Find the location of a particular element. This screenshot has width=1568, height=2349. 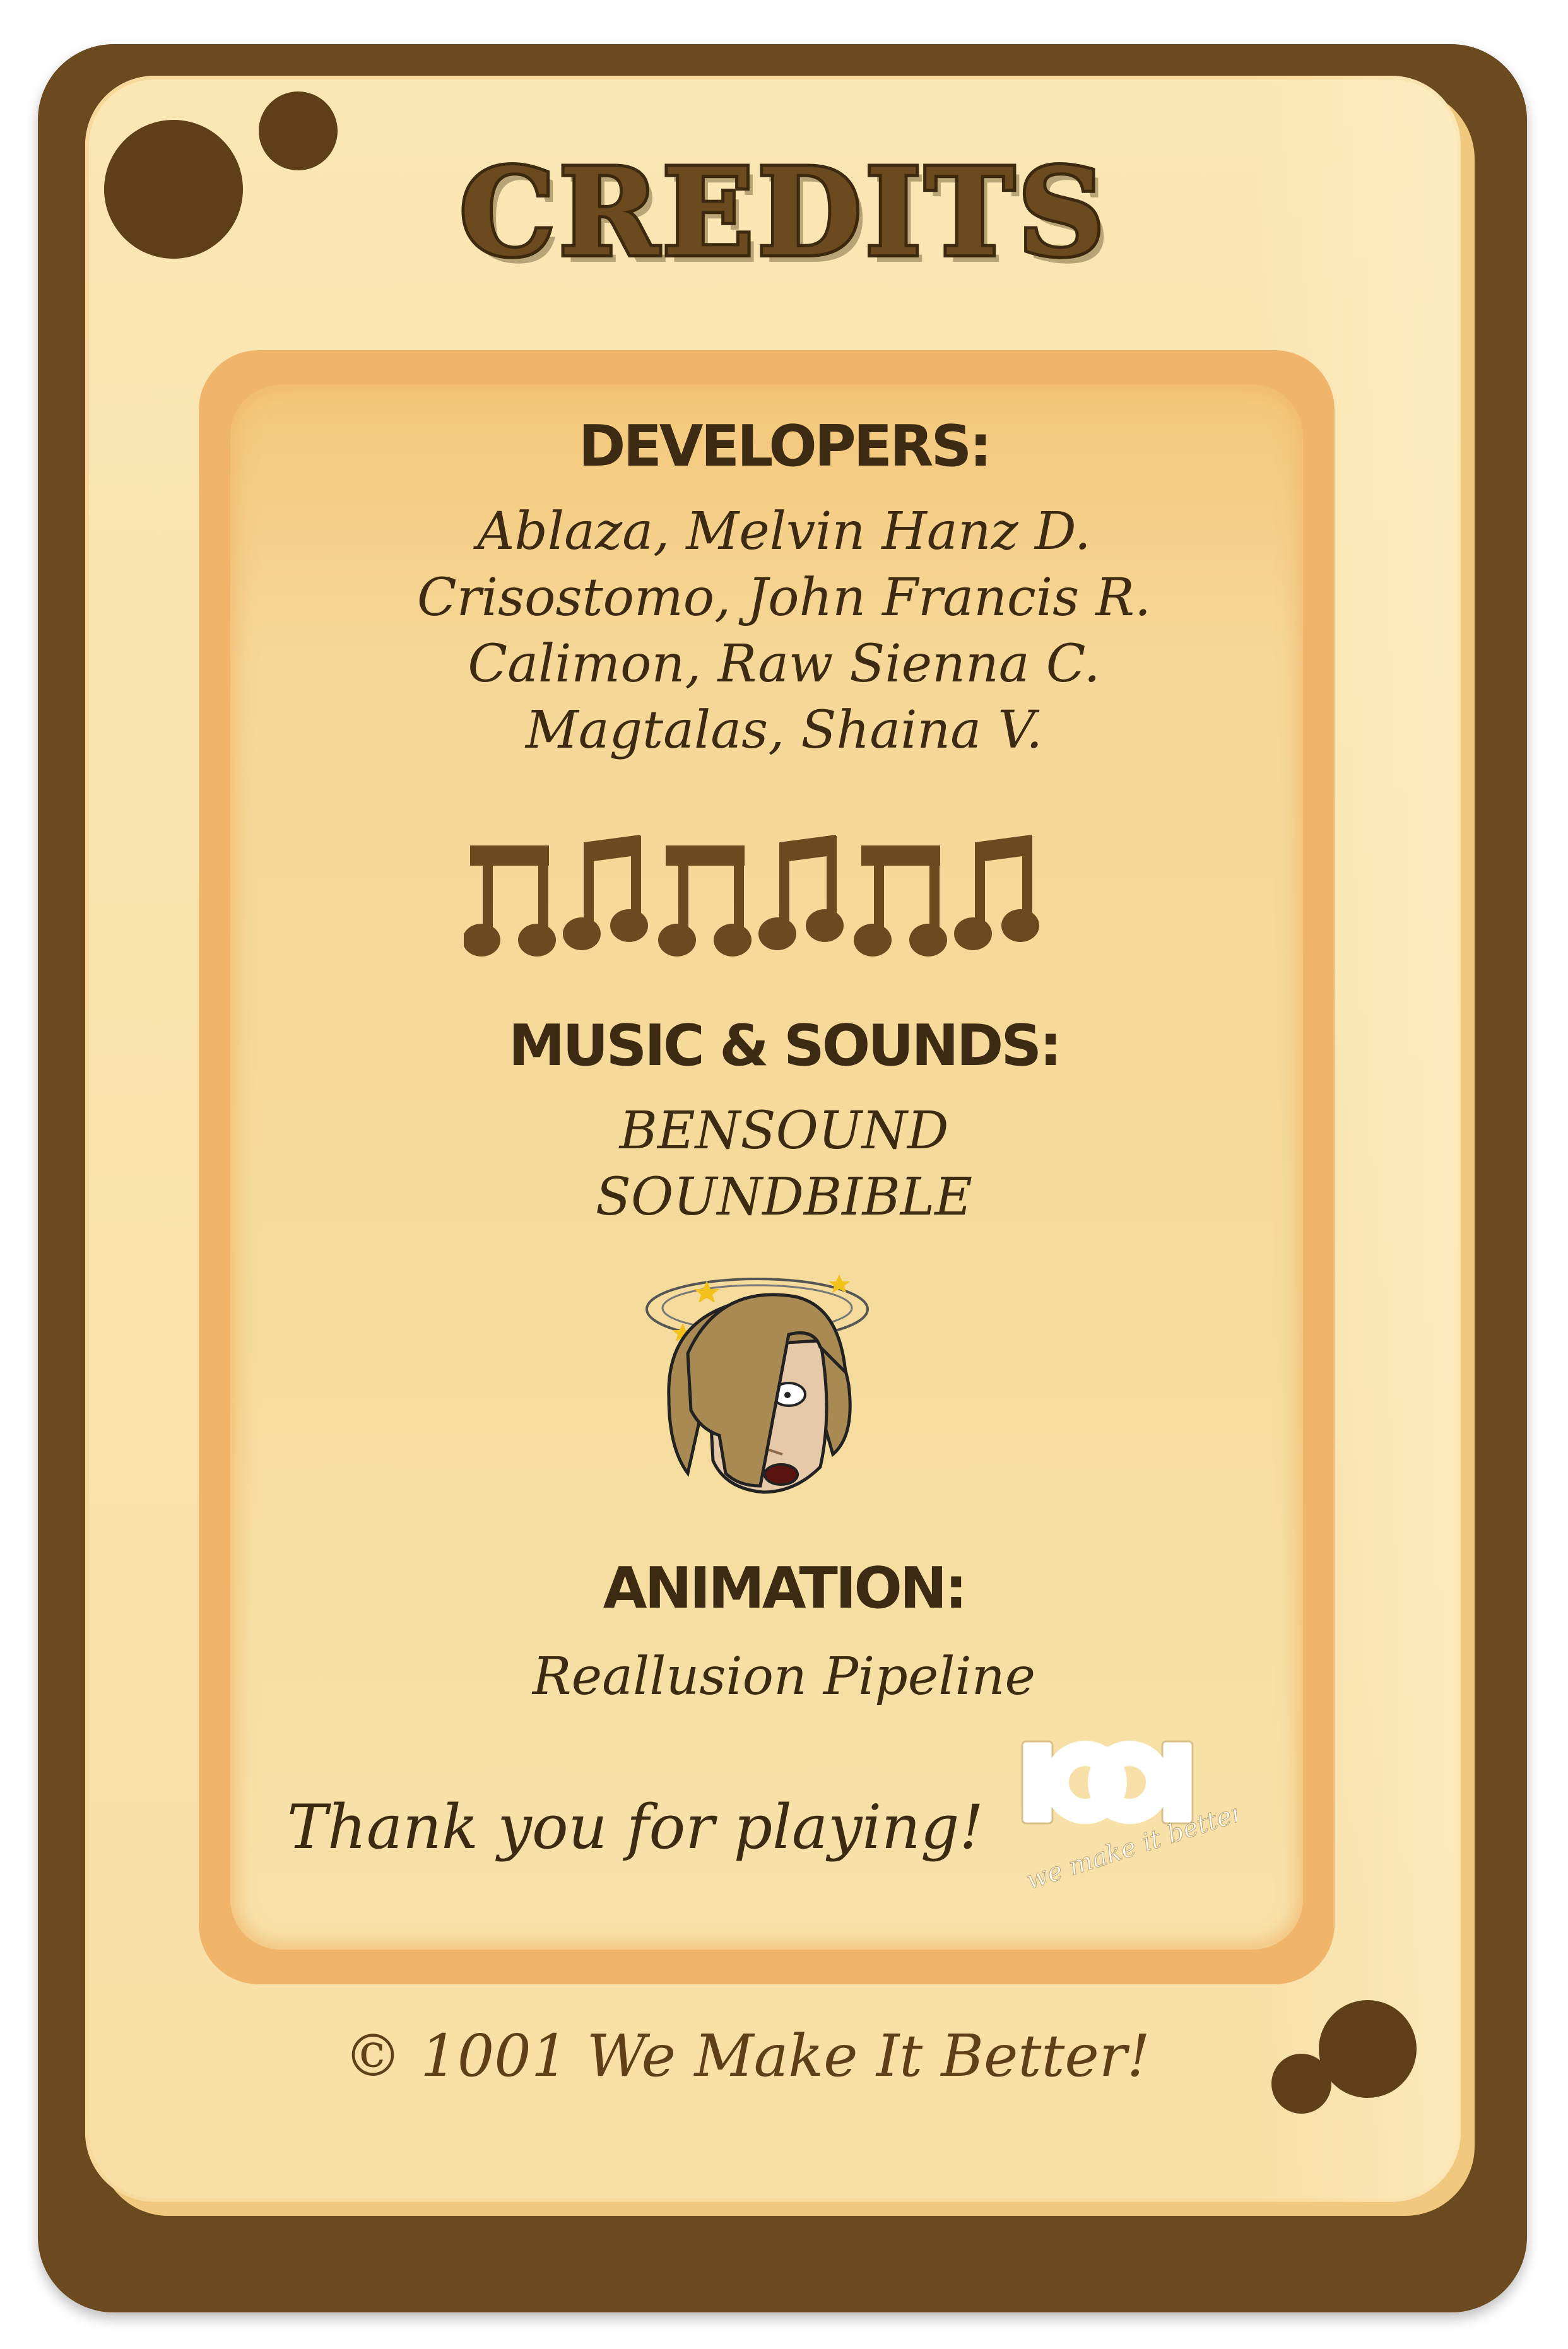

page-title: CREDITS is located at coordinates (783, 212).